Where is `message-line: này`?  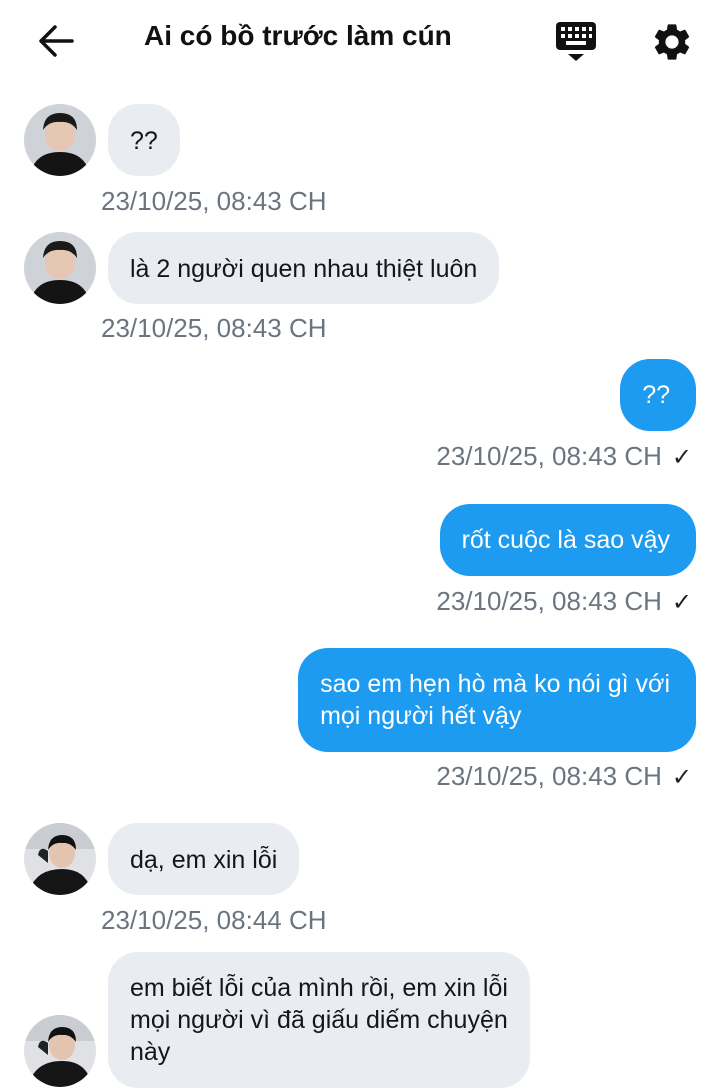 message-line: này is located at coordinates (150, 1052).